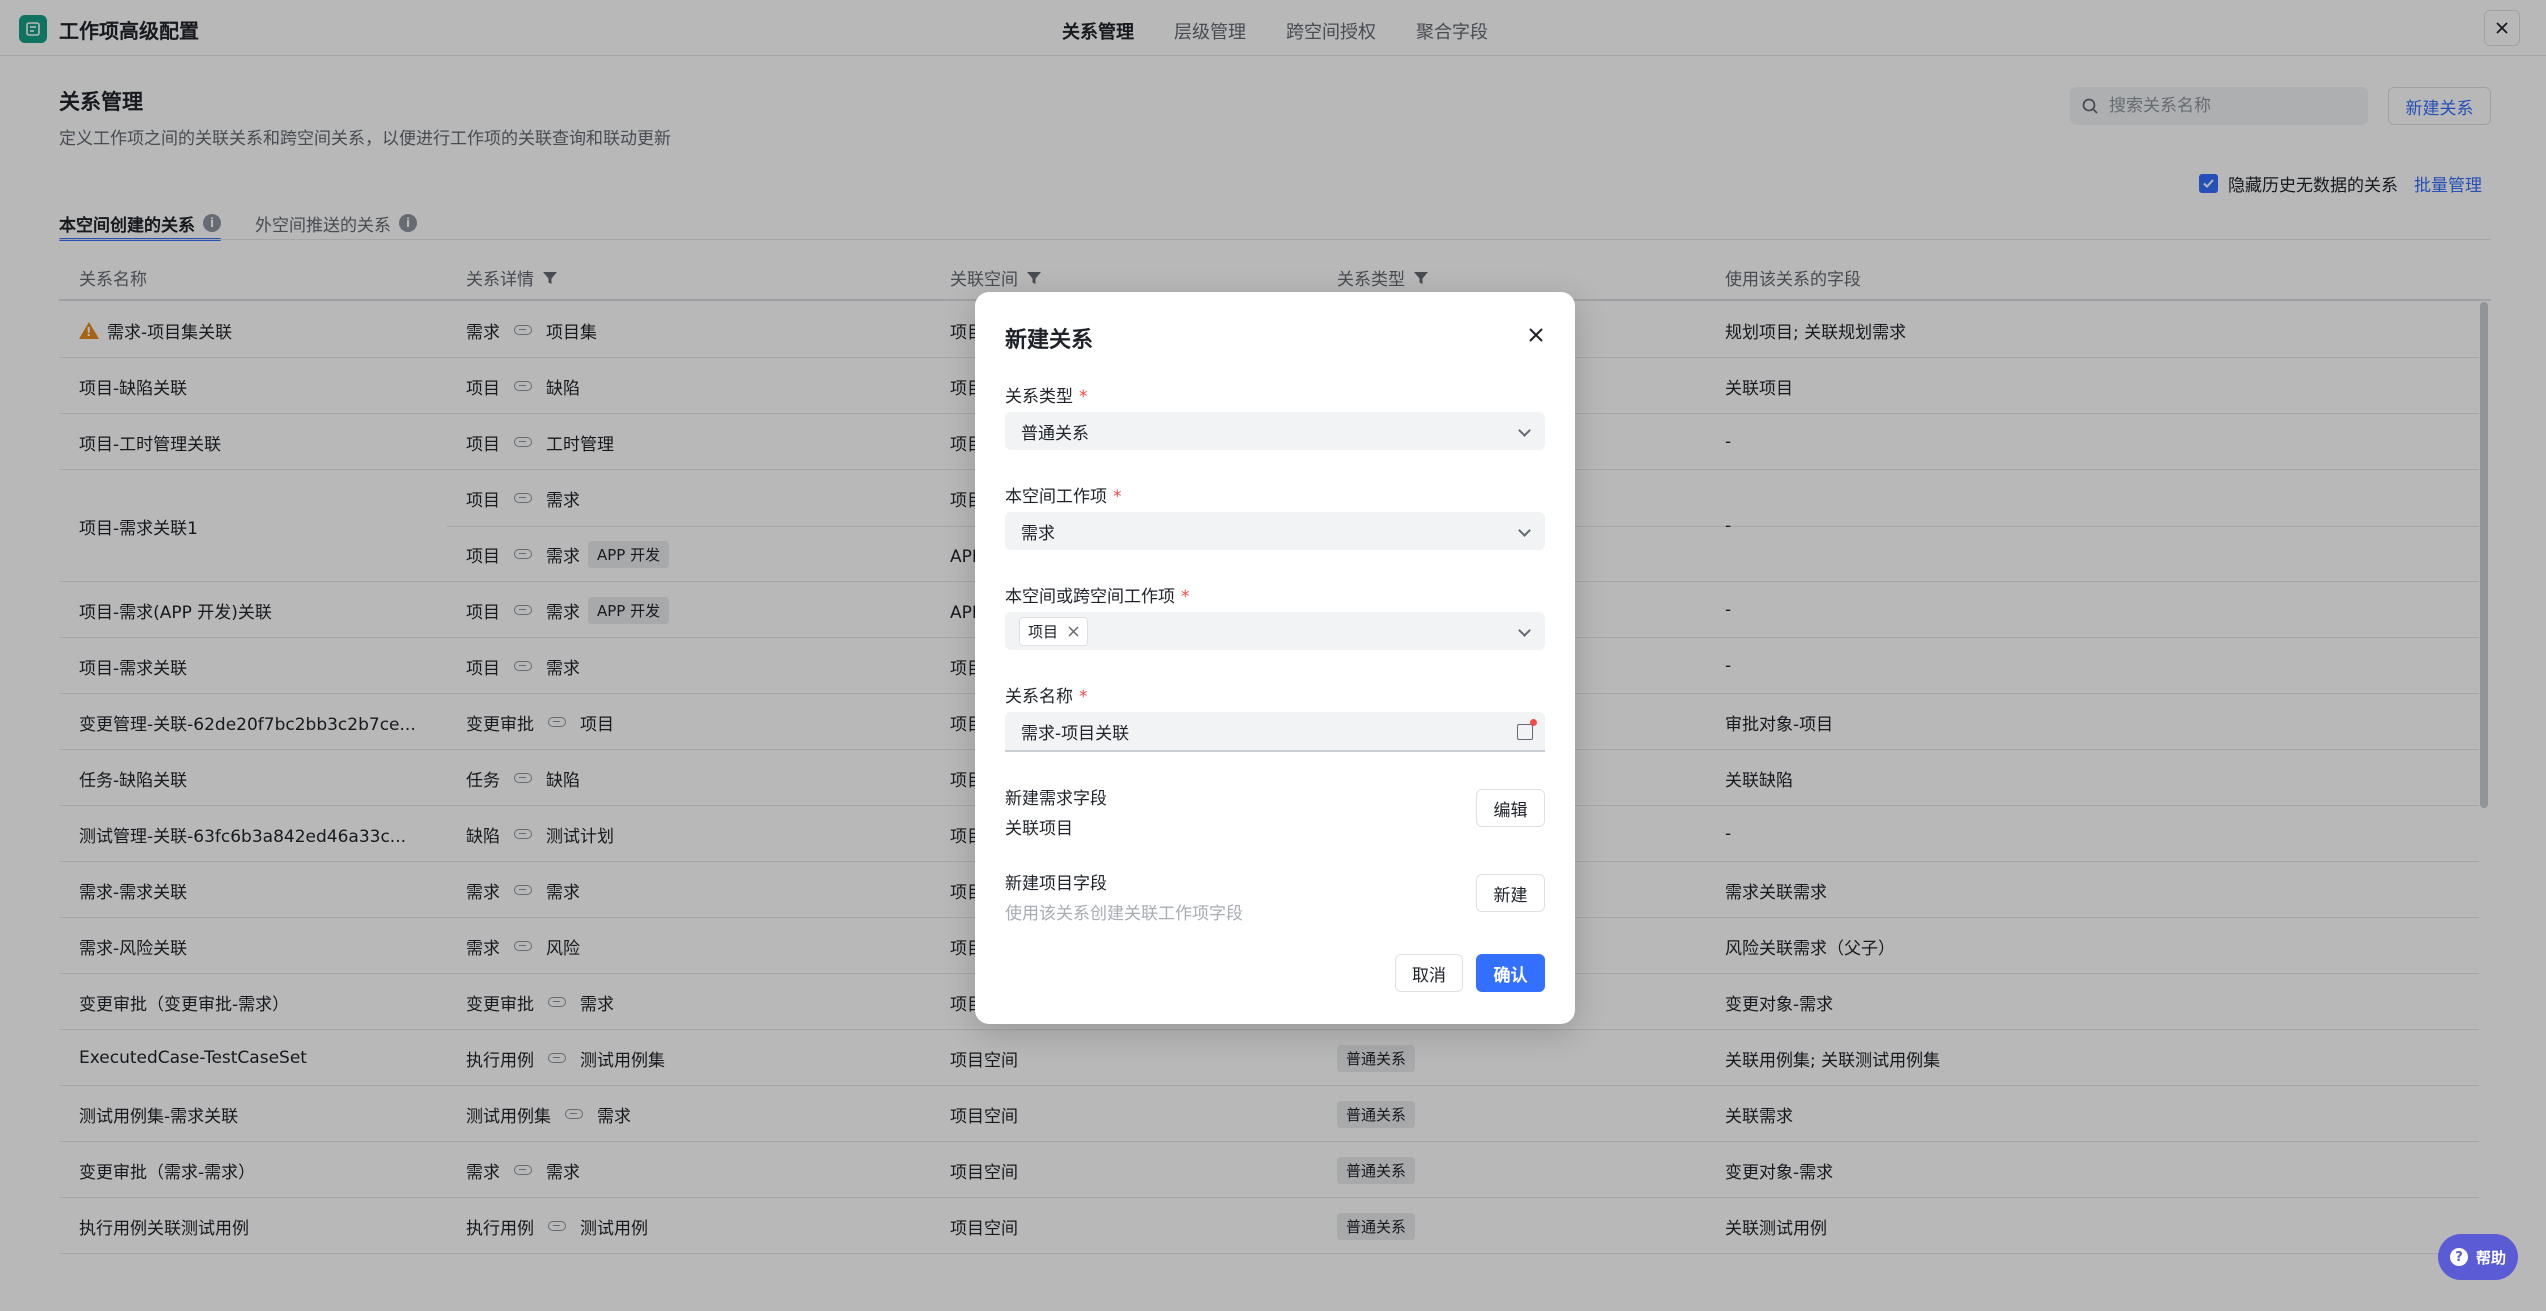  Describe the element at coordinates (2478, 1257) in the screenshot. I see `help-button: ? 帮助` at that location.